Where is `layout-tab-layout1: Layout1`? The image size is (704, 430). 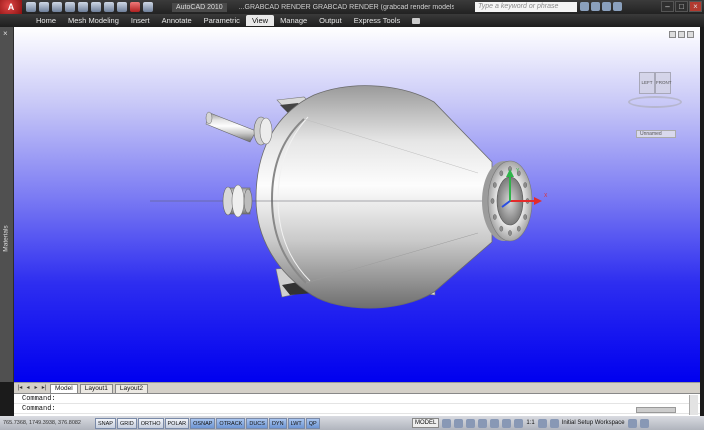
layout-tab-layout1: Layout1 is located at coordinates (96, 388).